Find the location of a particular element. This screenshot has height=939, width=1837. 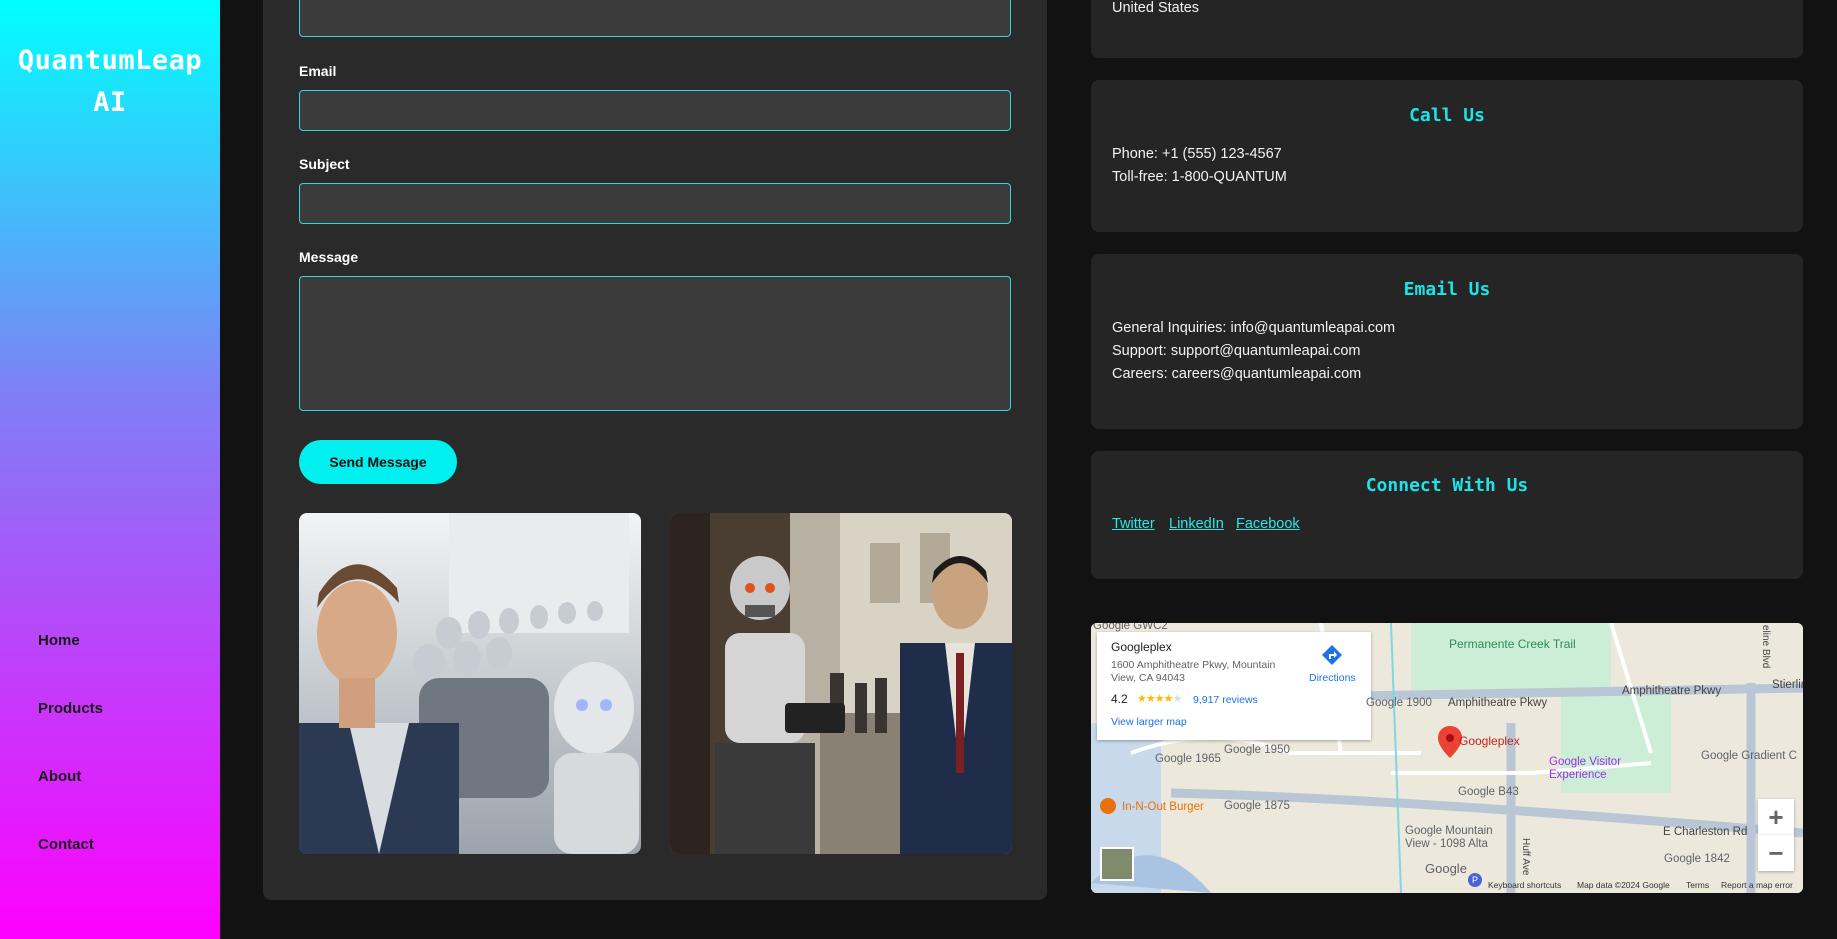

map-label: Google 1900 is located at coordinates (1399, 703).